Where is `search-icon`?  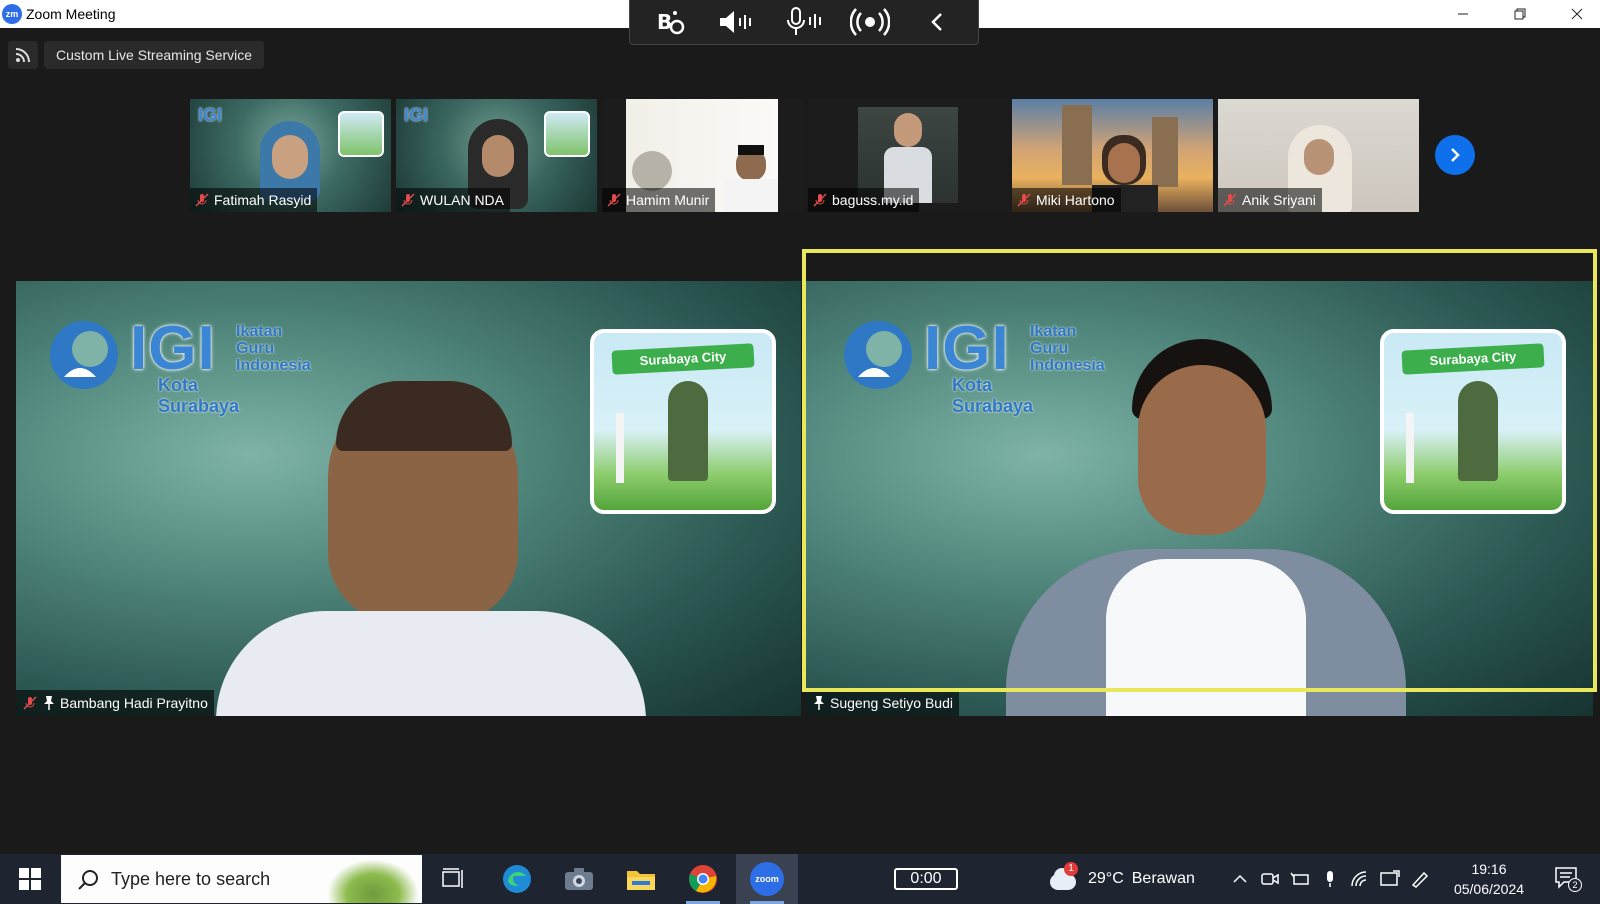 search-icon is located at coordinates (88, 880).